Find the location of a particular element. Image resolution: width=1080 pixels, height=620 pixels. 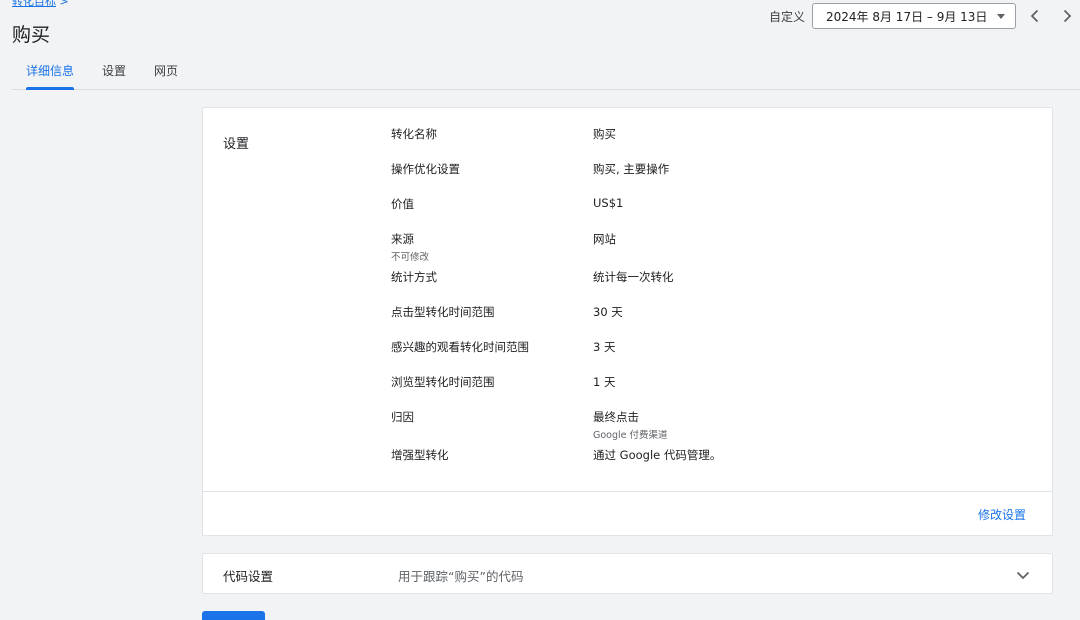

tab-details: 详细信息 is located at coordinates (50, 72).